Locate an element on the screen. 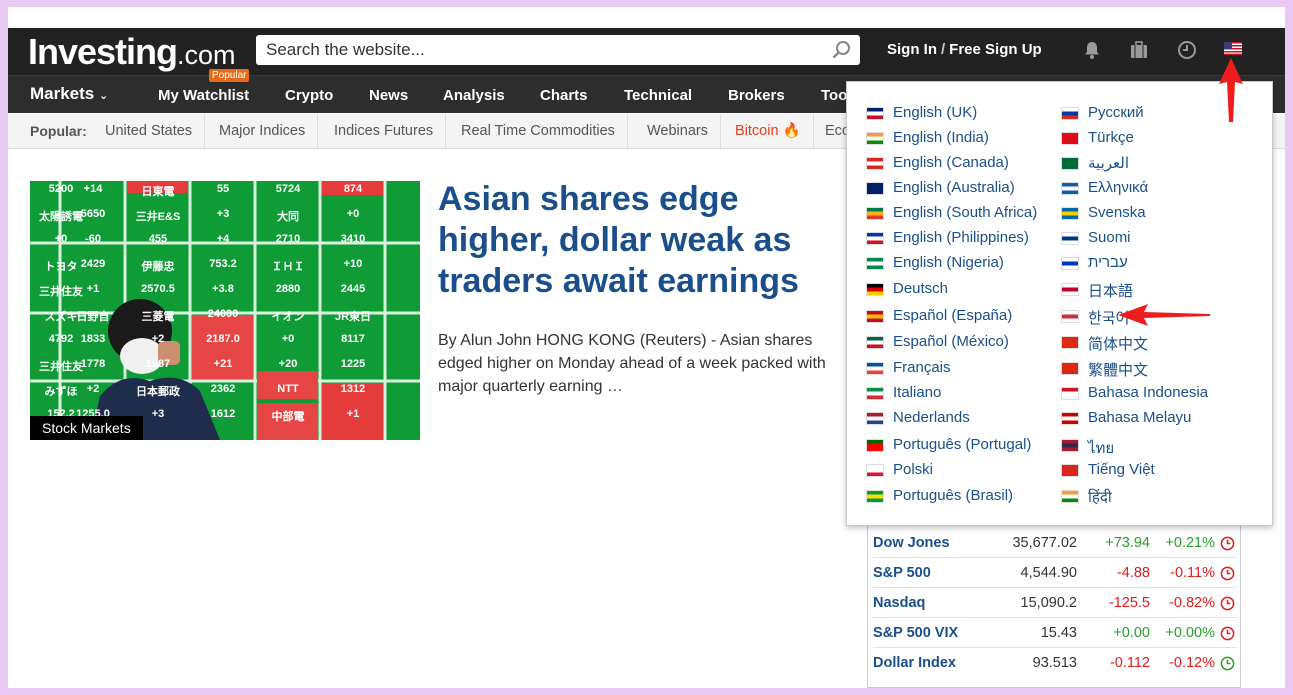  search-box is located at coordinates (558, 50).